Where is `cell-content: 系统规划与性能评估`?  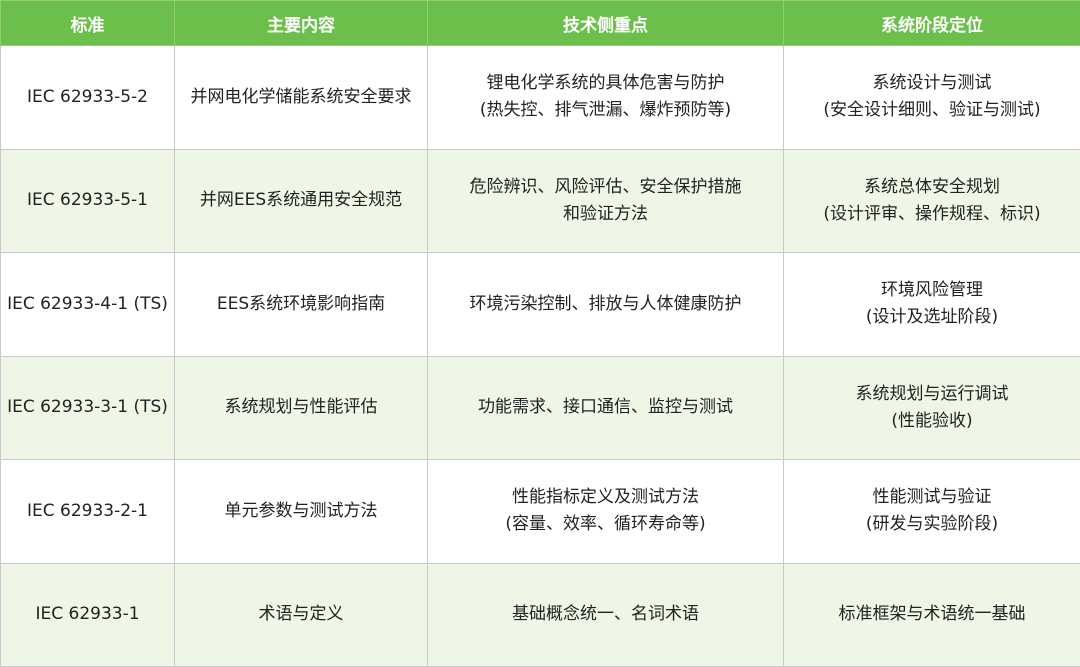 cell-content: 系统规划与性能评估 is located at coordinates (301, 407).